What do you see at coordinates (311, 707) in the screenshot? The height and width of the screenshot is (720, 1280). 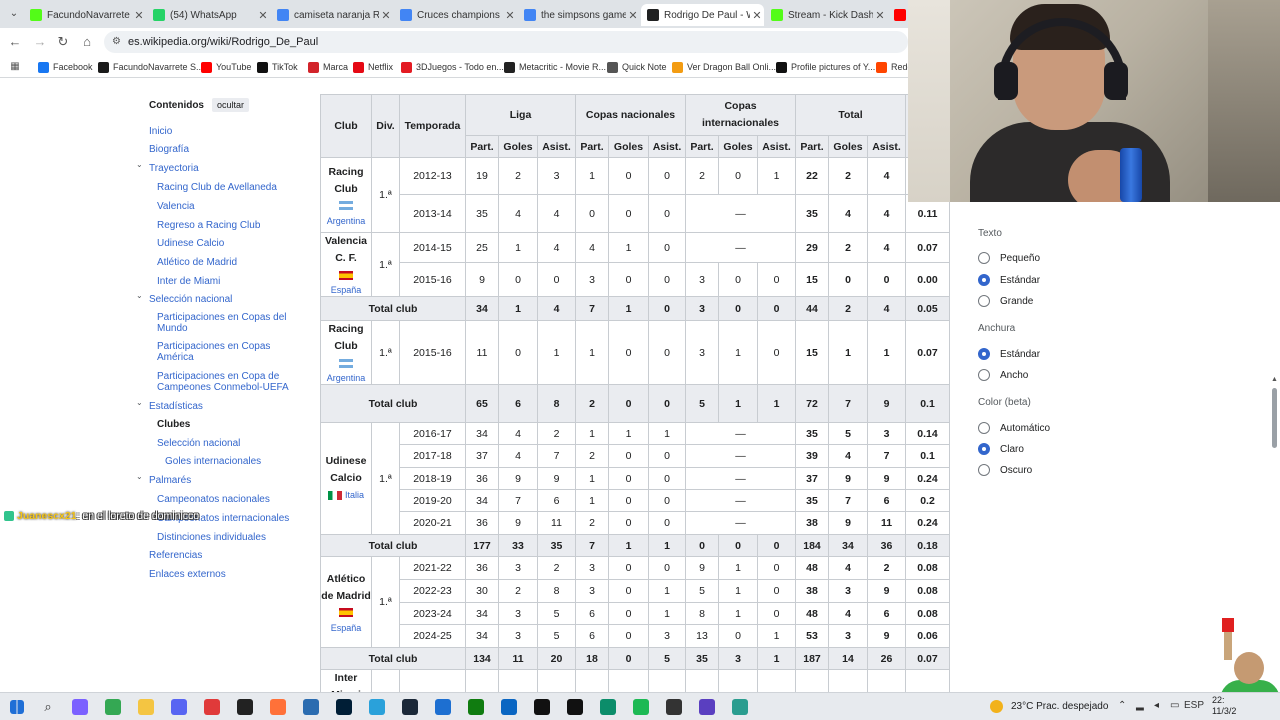 I see `tool-icon` at bounding box center [311, 707].